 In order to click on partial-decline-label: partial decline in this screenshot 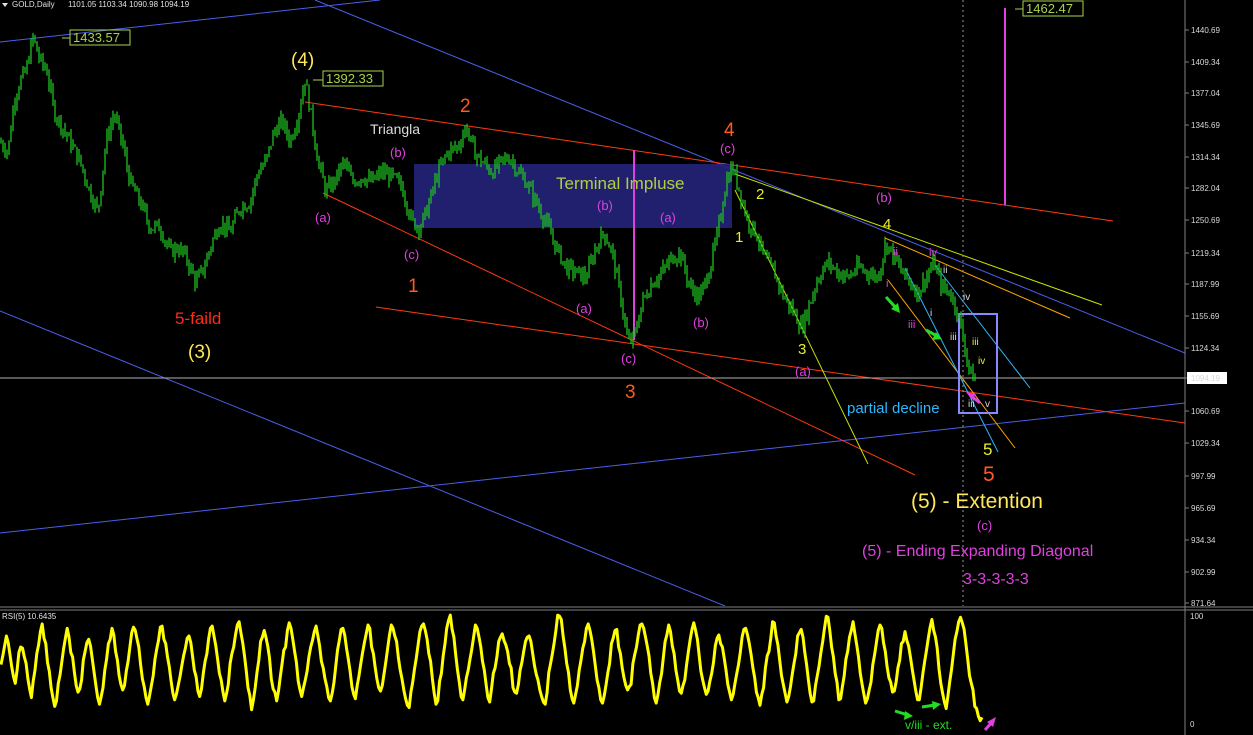, I will do `click(893, 408)`.